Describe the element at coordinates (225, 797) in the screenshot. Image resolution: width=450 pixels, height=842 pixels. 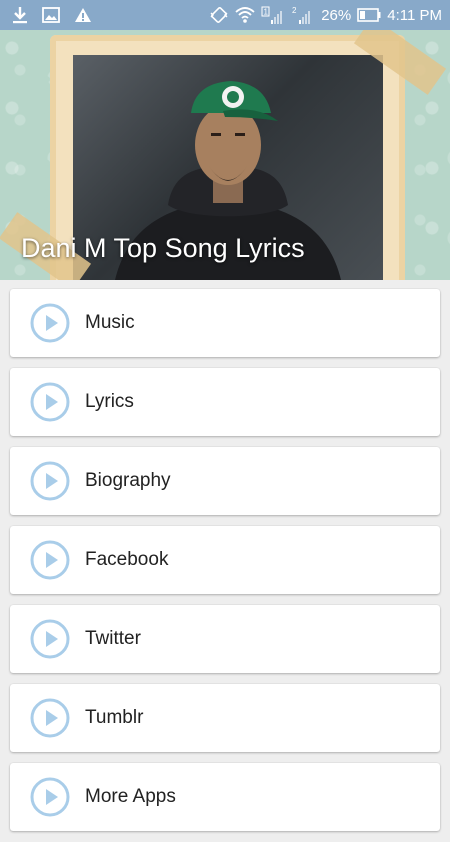
I see `menu-item-more-apps: More Apps` at that location.